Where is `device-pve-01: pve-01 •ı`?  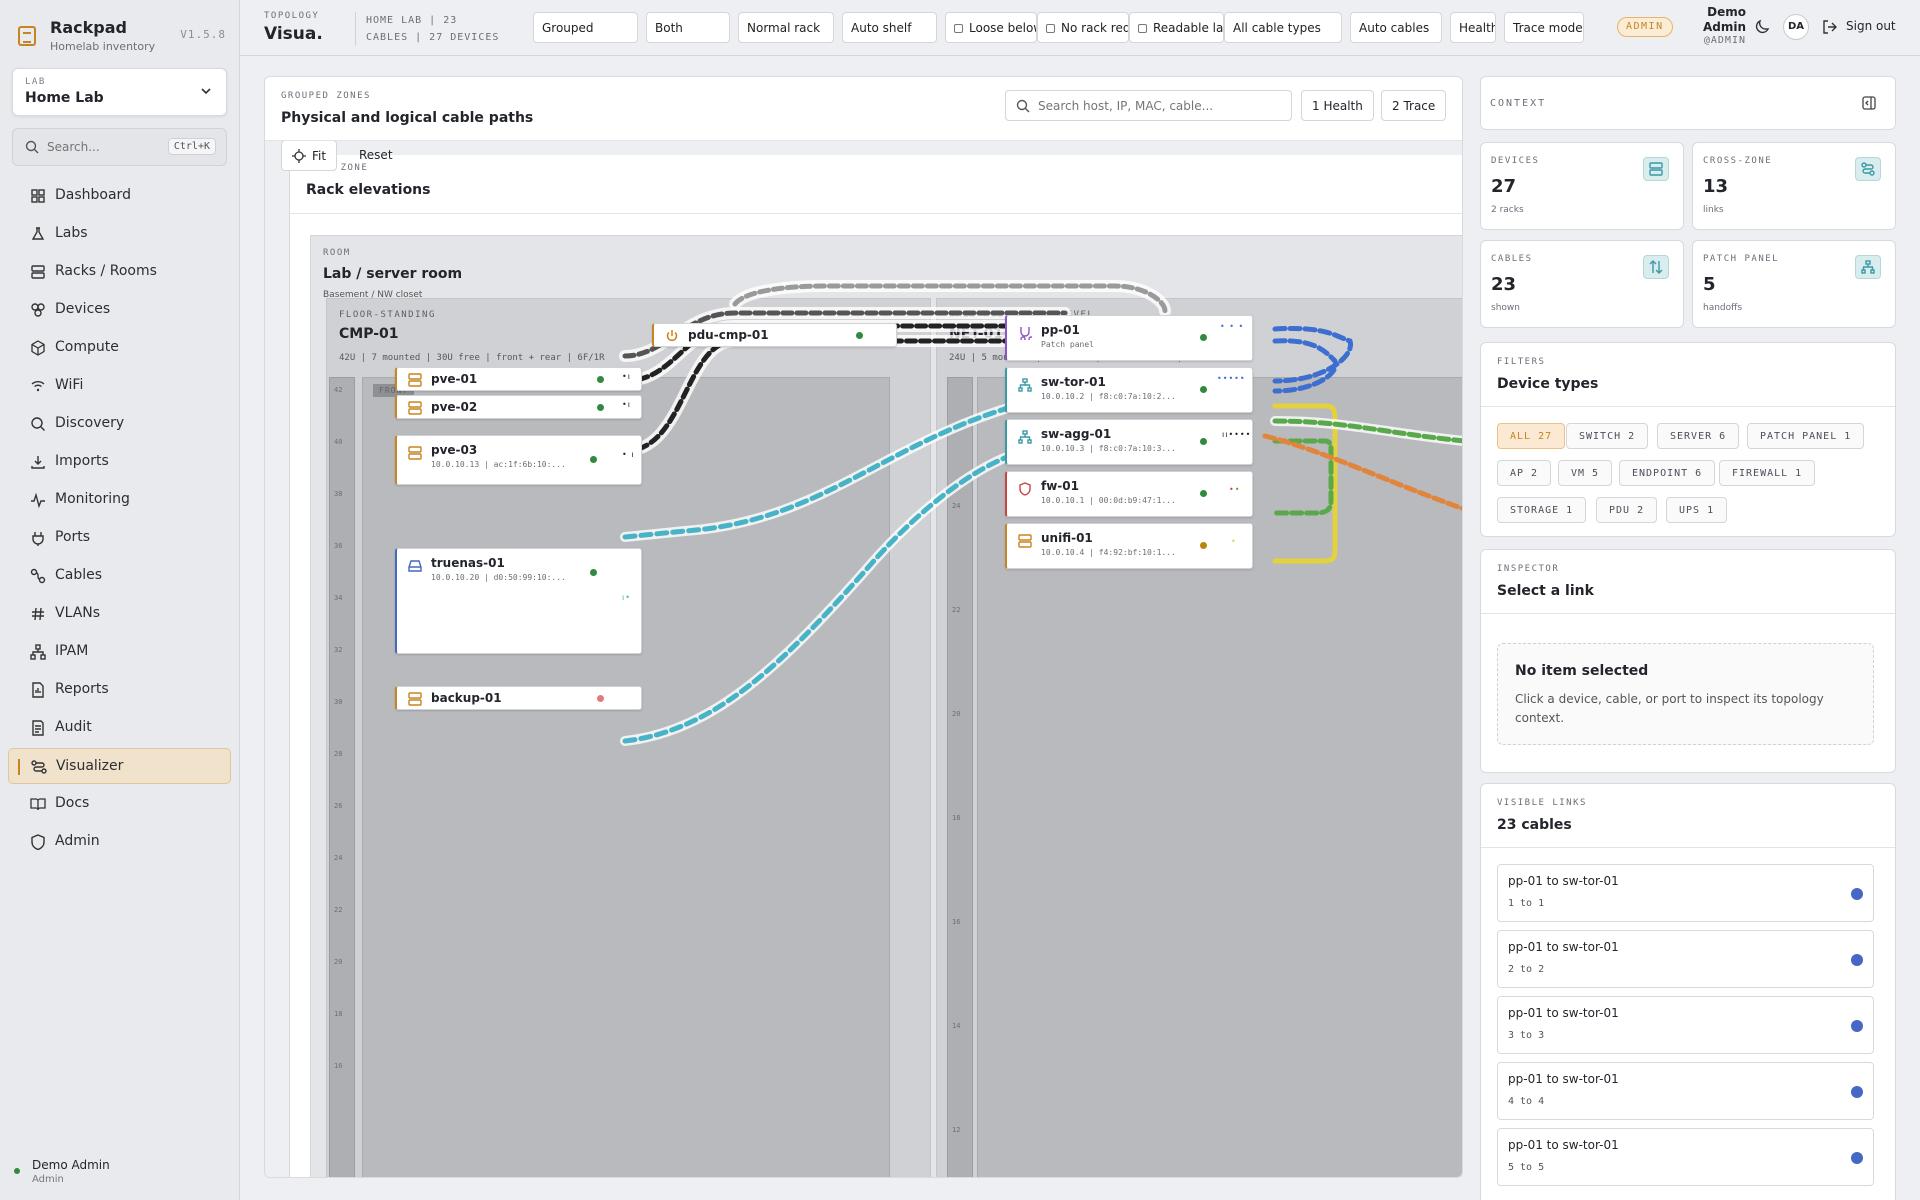
device-pve-01: pve-01 •ı is located at coordinates (518, 379).